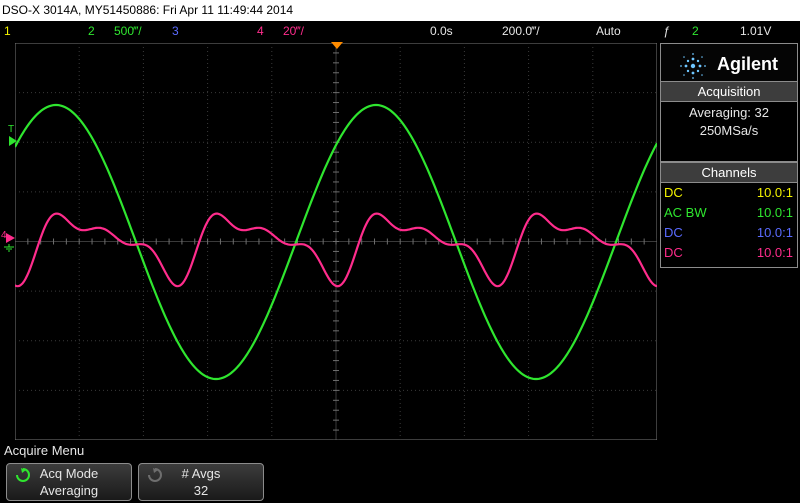 This screenshot has width=800, height=503. I want to click on channel-4-probe: 10.0:1, so click(774, 252).